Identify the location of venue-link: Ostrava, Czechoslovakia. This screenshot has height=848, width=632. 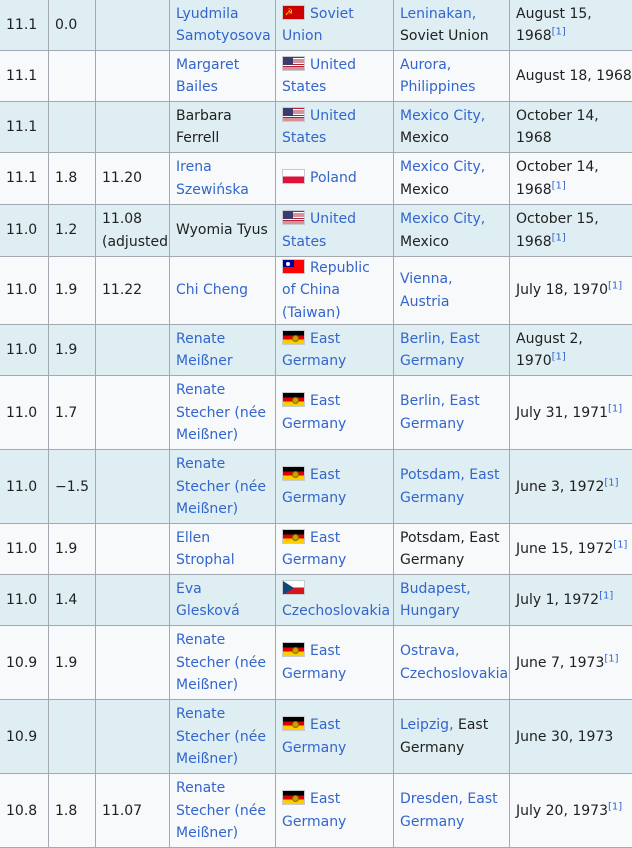
(454, 662).